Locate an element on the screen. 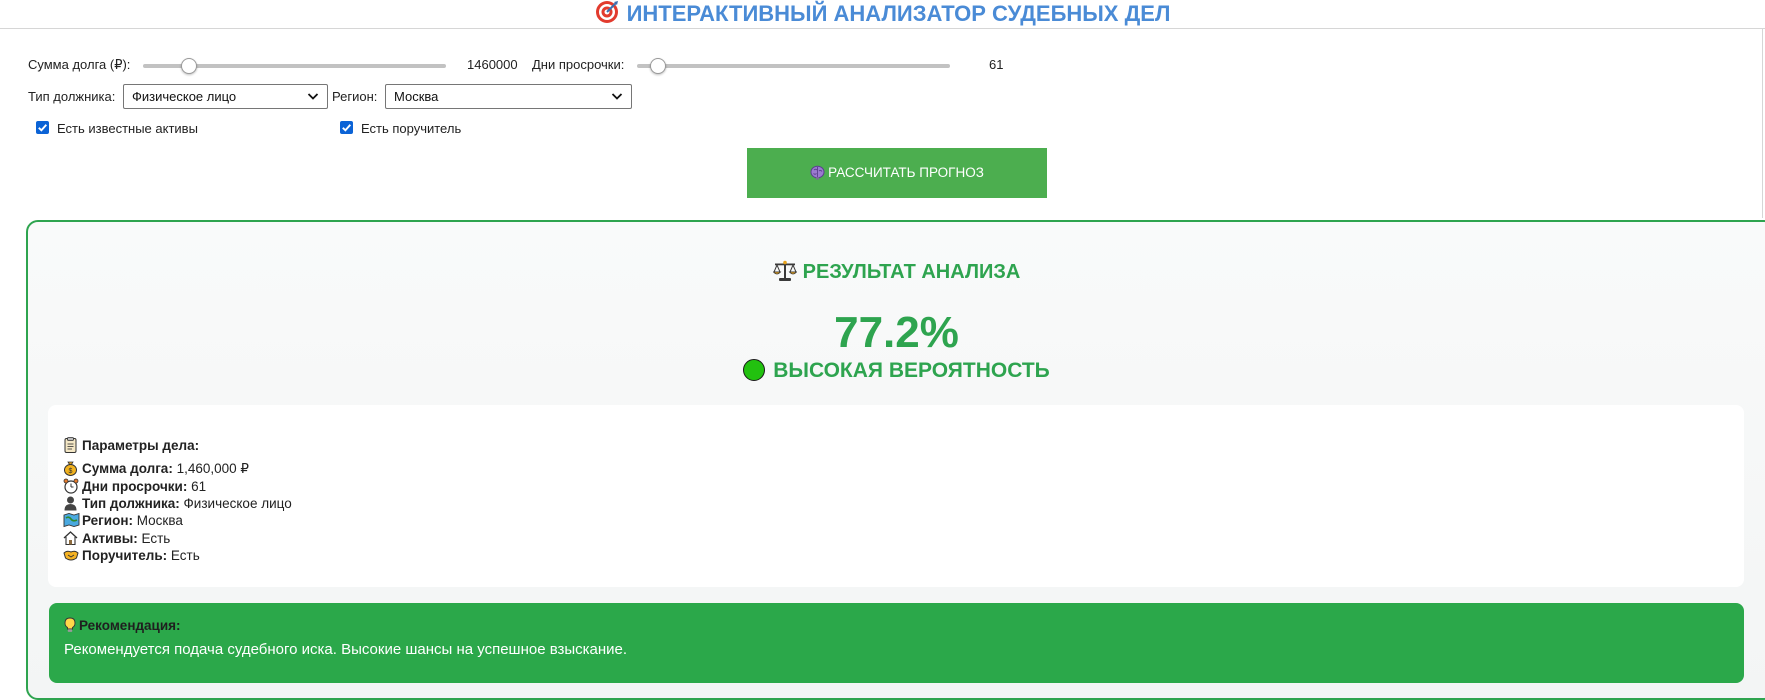 This screenshot has height=700, width=1765. debt-amount-slider is located at coordinates (294, 66).